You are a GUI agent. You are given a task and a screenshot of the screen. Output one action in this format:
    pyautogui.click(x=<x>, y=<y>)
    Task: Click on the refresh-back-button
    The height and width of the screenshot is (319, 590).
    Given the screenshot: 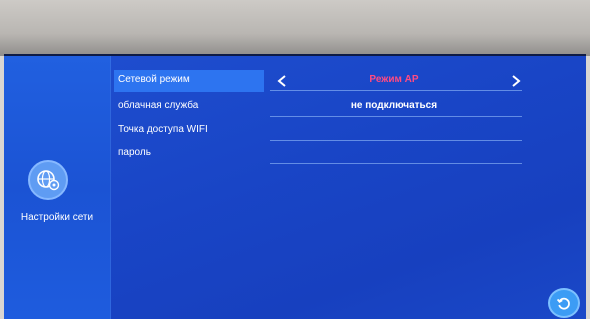 What is the action you would take?
    pyautogui.click(x=564, y=303)
    